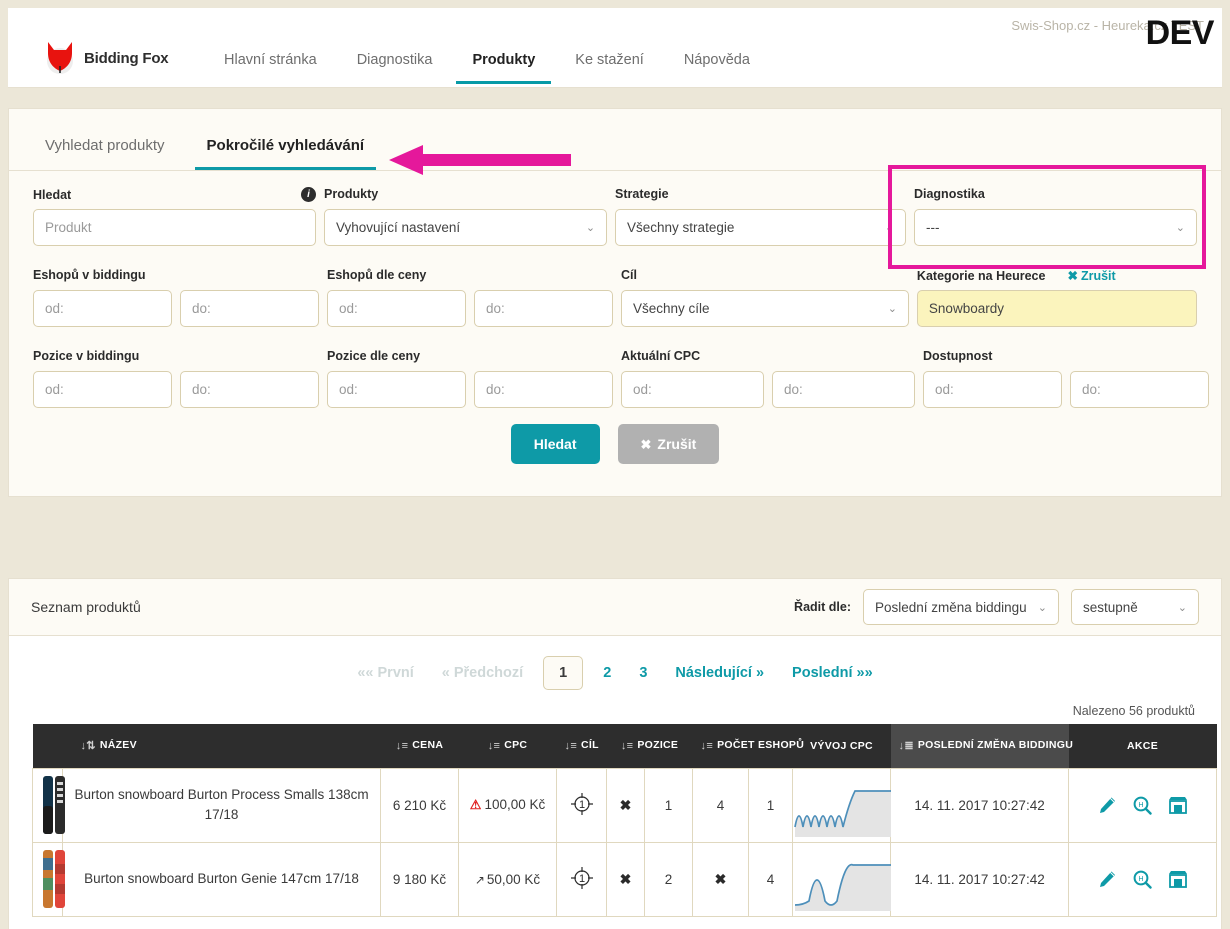 The width and height of the screenshot is (1230, 929). I want to click on info-icon: i, so click(309, 194).